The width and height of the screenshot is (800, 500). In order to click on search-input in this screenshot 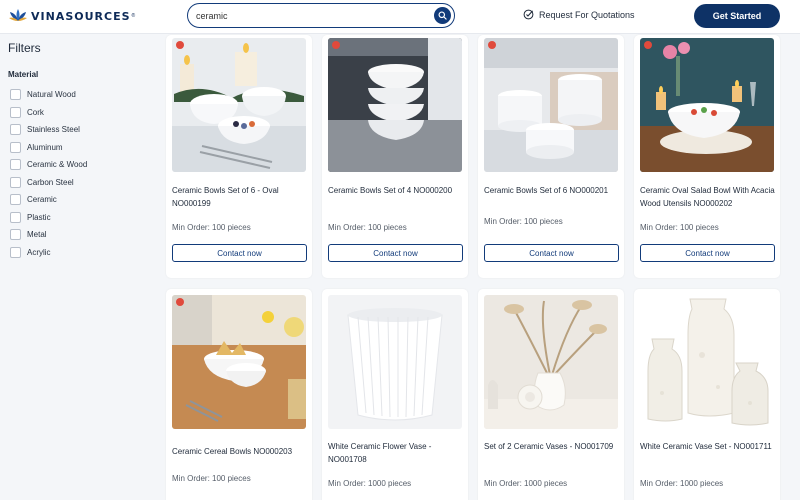, I will do `click(313, 15)`.